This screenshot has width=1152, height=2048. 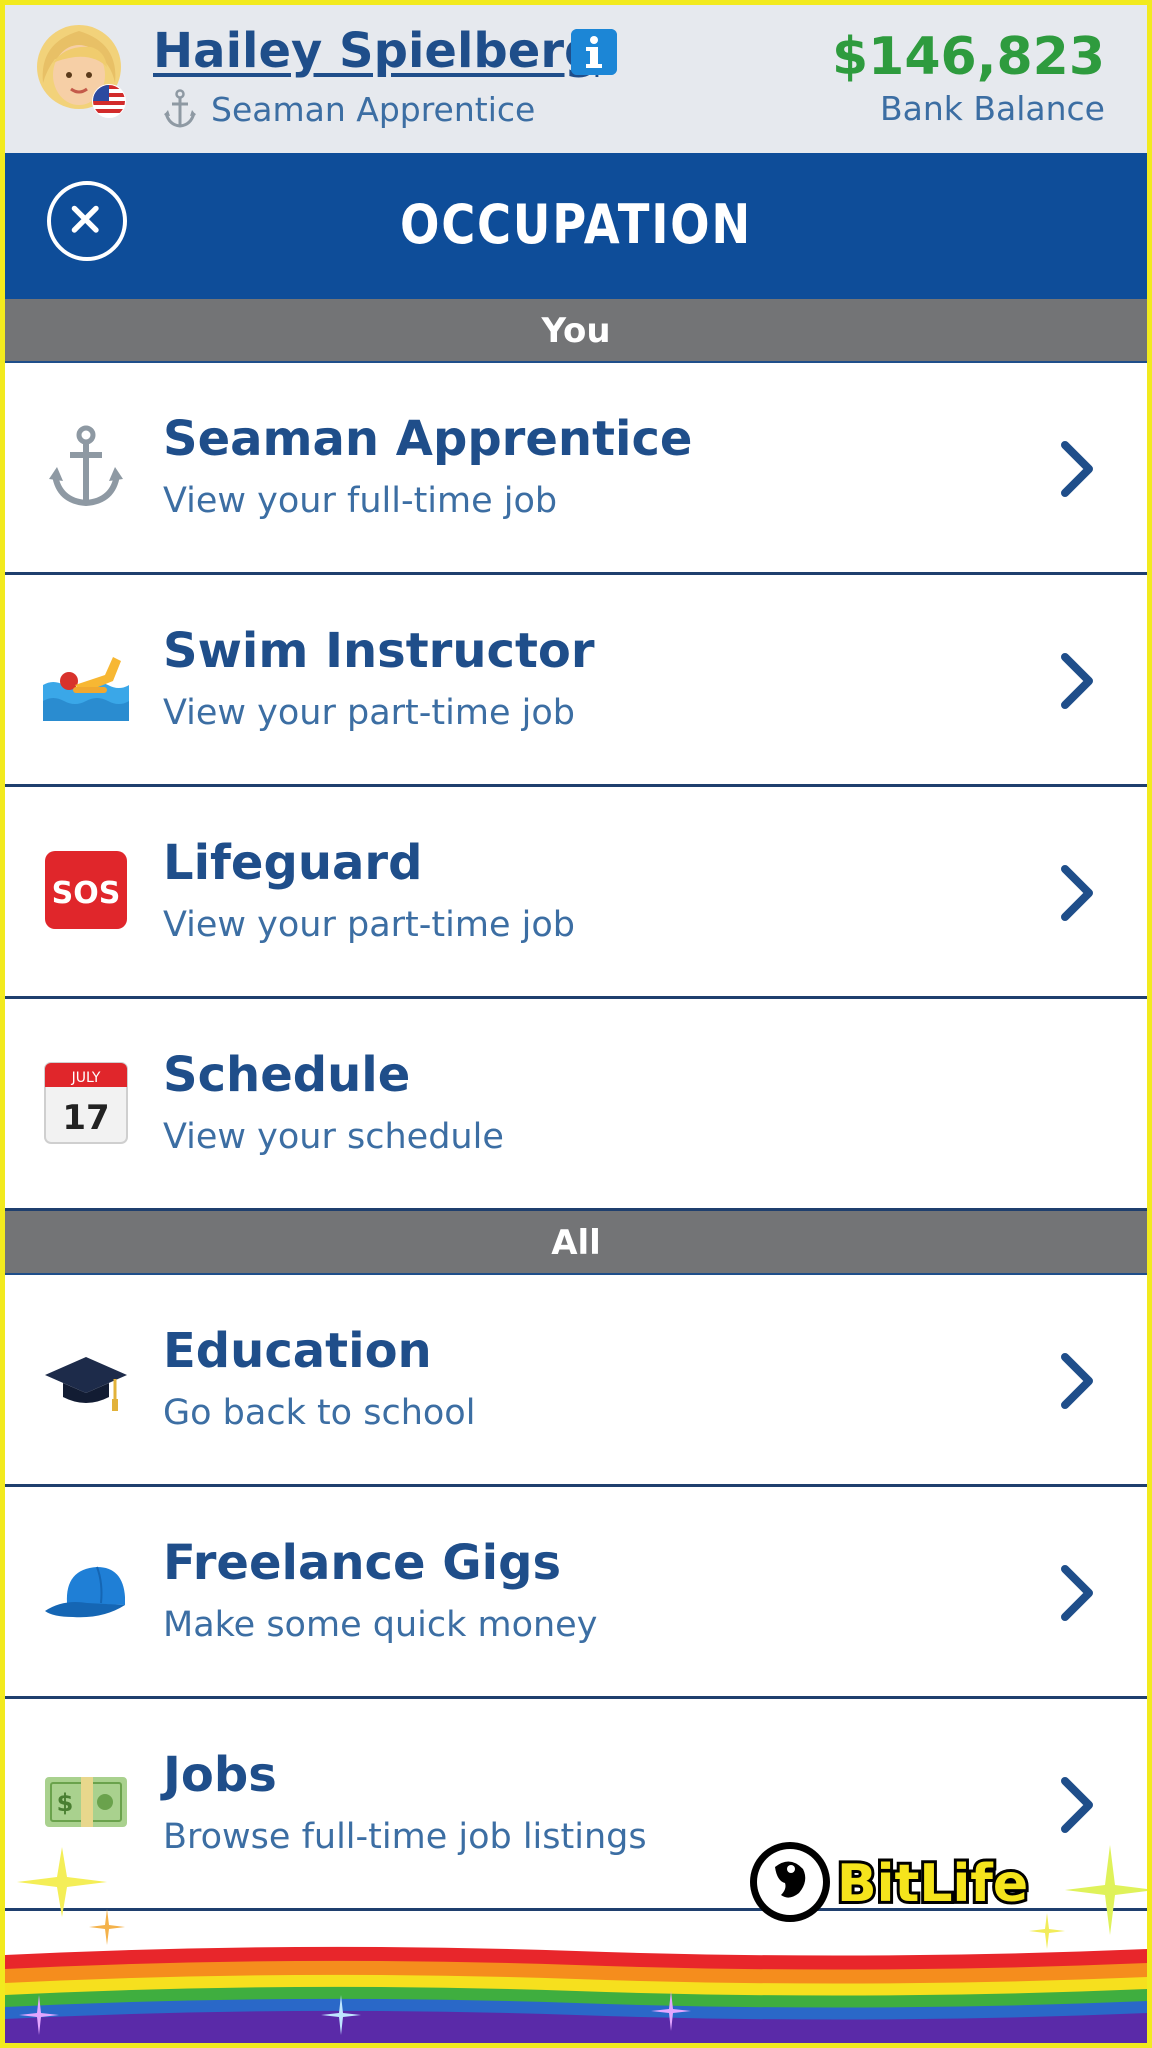 I want to click on rainbow-footer, so click(x=576, y=1988).